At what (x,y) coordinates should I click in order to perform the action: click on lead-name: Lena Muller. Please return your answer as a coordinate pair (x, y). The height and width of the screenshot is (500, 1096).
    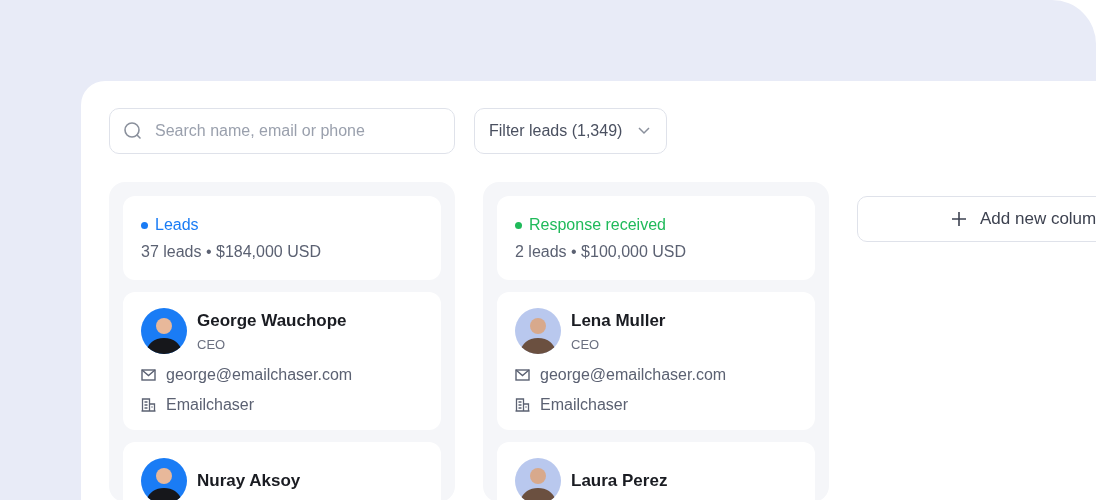
    Looking at the image, I should click on (618, 320).